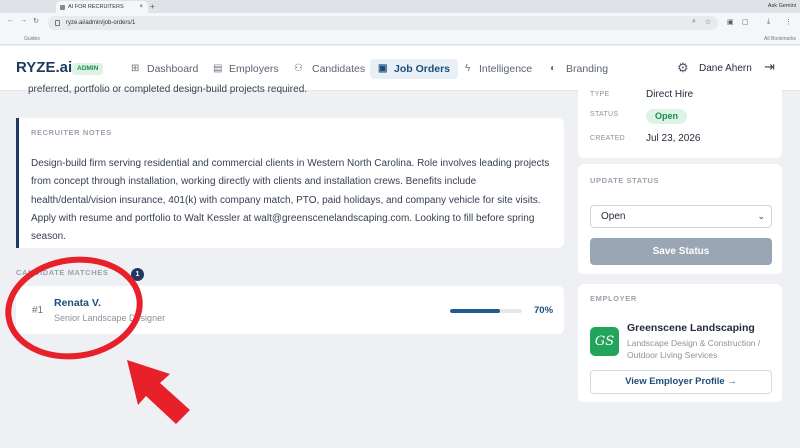 This screenshot has height=448, width=800. Describe the element at coordinates (62, 7) in the screenshot. I see `tab-favicon-icon` at that location.